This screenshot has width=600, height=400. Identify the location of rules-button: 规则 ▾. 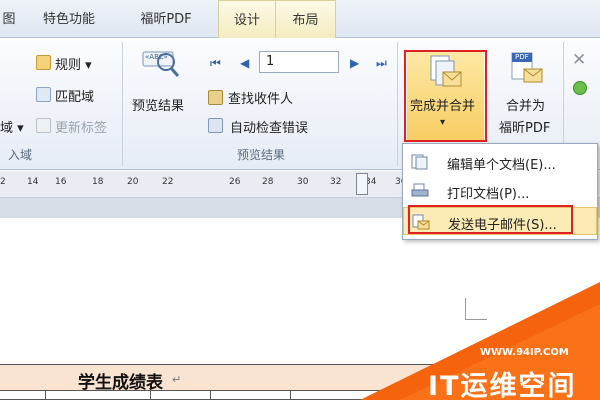
(73, 63).